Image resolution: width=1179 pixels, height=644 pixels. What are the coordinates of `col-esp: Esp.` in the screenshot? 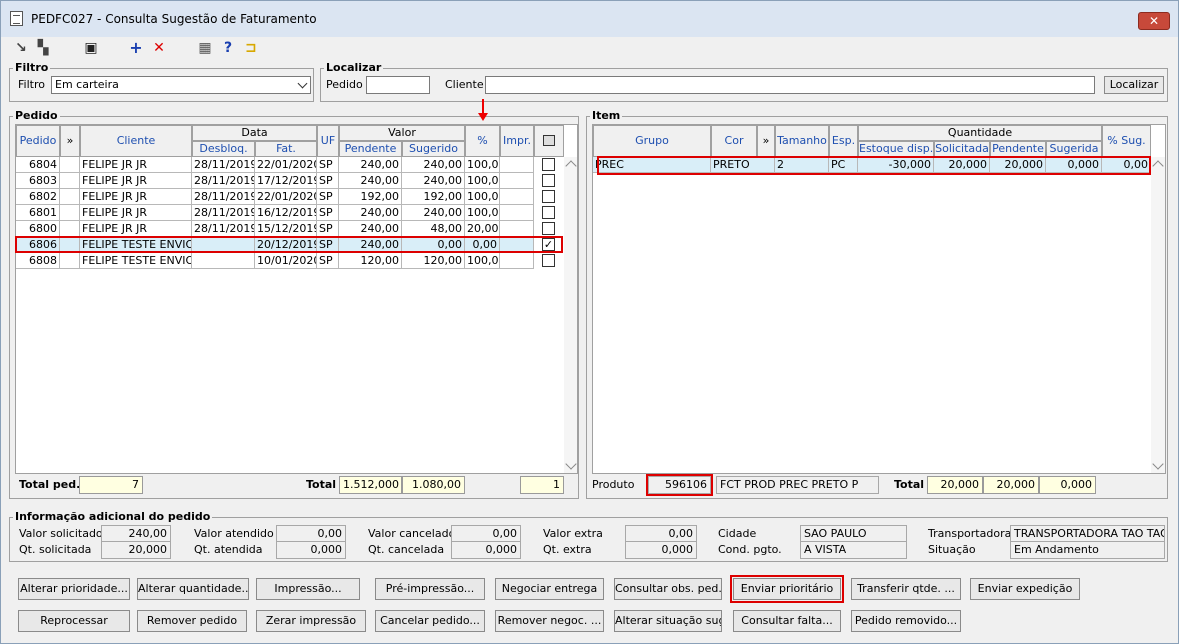 It's located at (843, 141).